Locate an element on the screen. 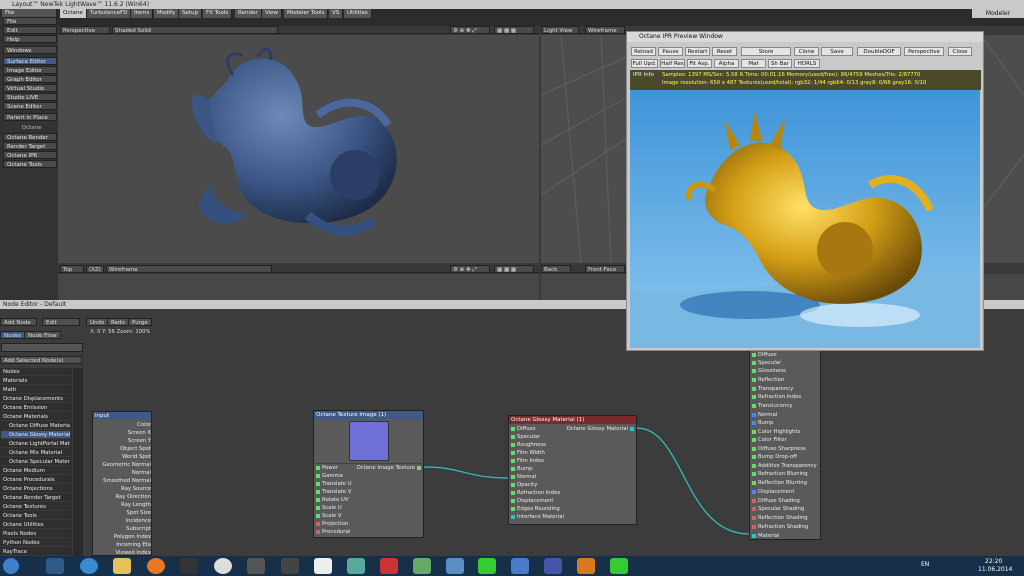  port-opacity: Opacity is located at coordinates (523, 485).